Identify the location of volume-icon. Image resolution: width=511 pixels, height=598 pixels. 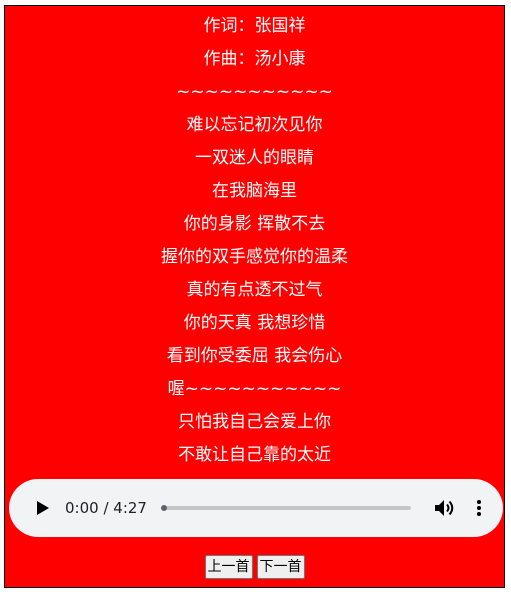
(444, 508).